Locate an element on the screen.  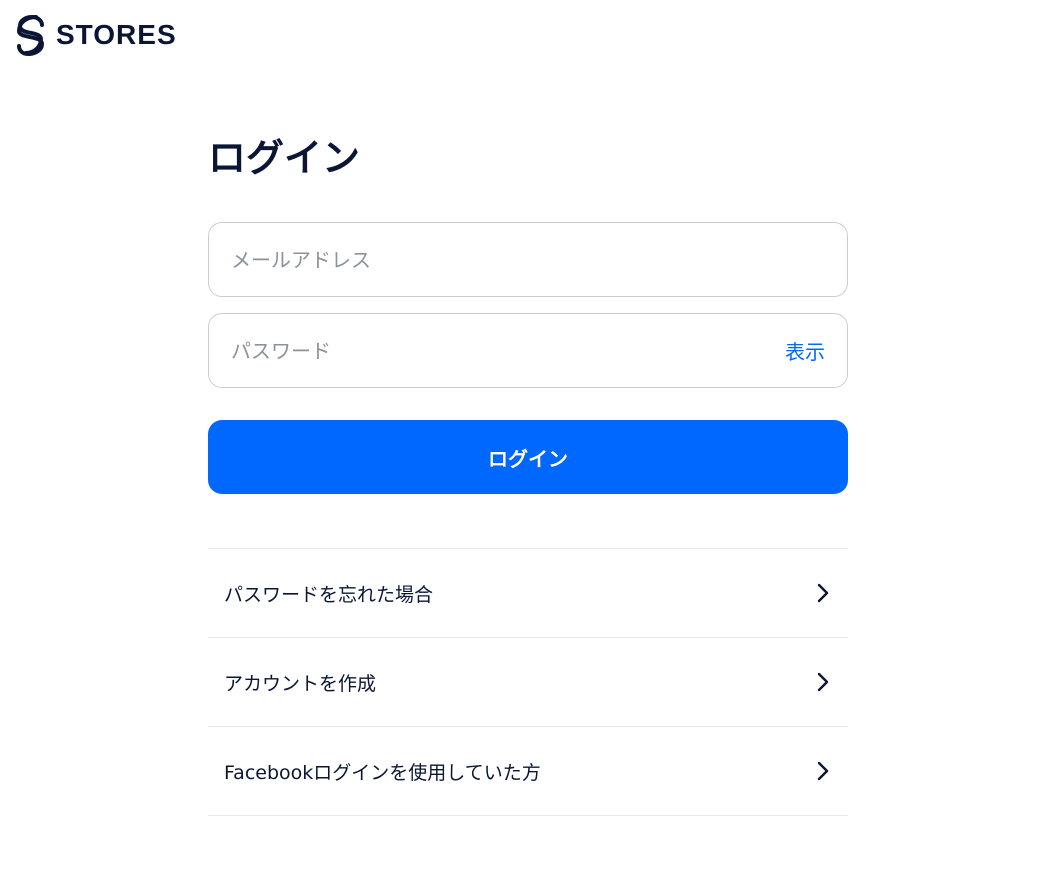
link-label: Facebookログインを使用していた方 is located at coordinates (382, 772).